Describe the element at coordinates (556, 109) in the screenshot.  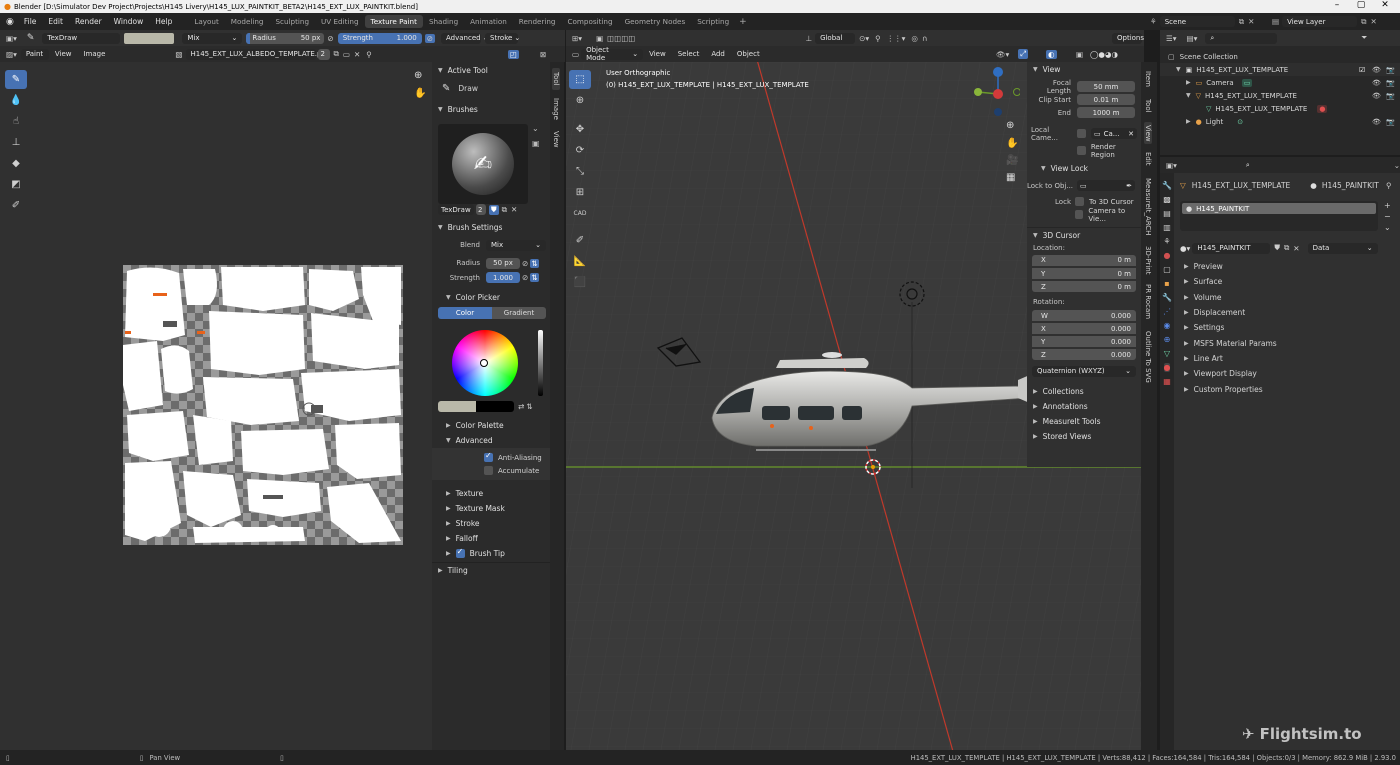
I see `tab-image: Image` at that location.